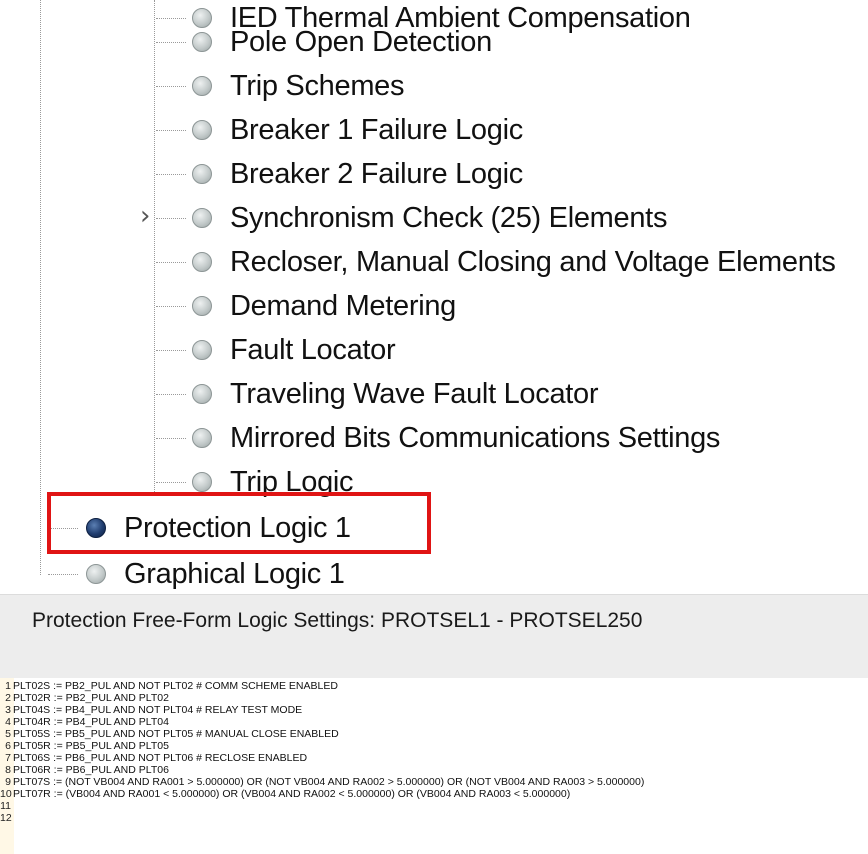  What do you see at coordinates (8, 686) in the screenshot?
I see `line-number: 1` at bounding box center [8, 686].